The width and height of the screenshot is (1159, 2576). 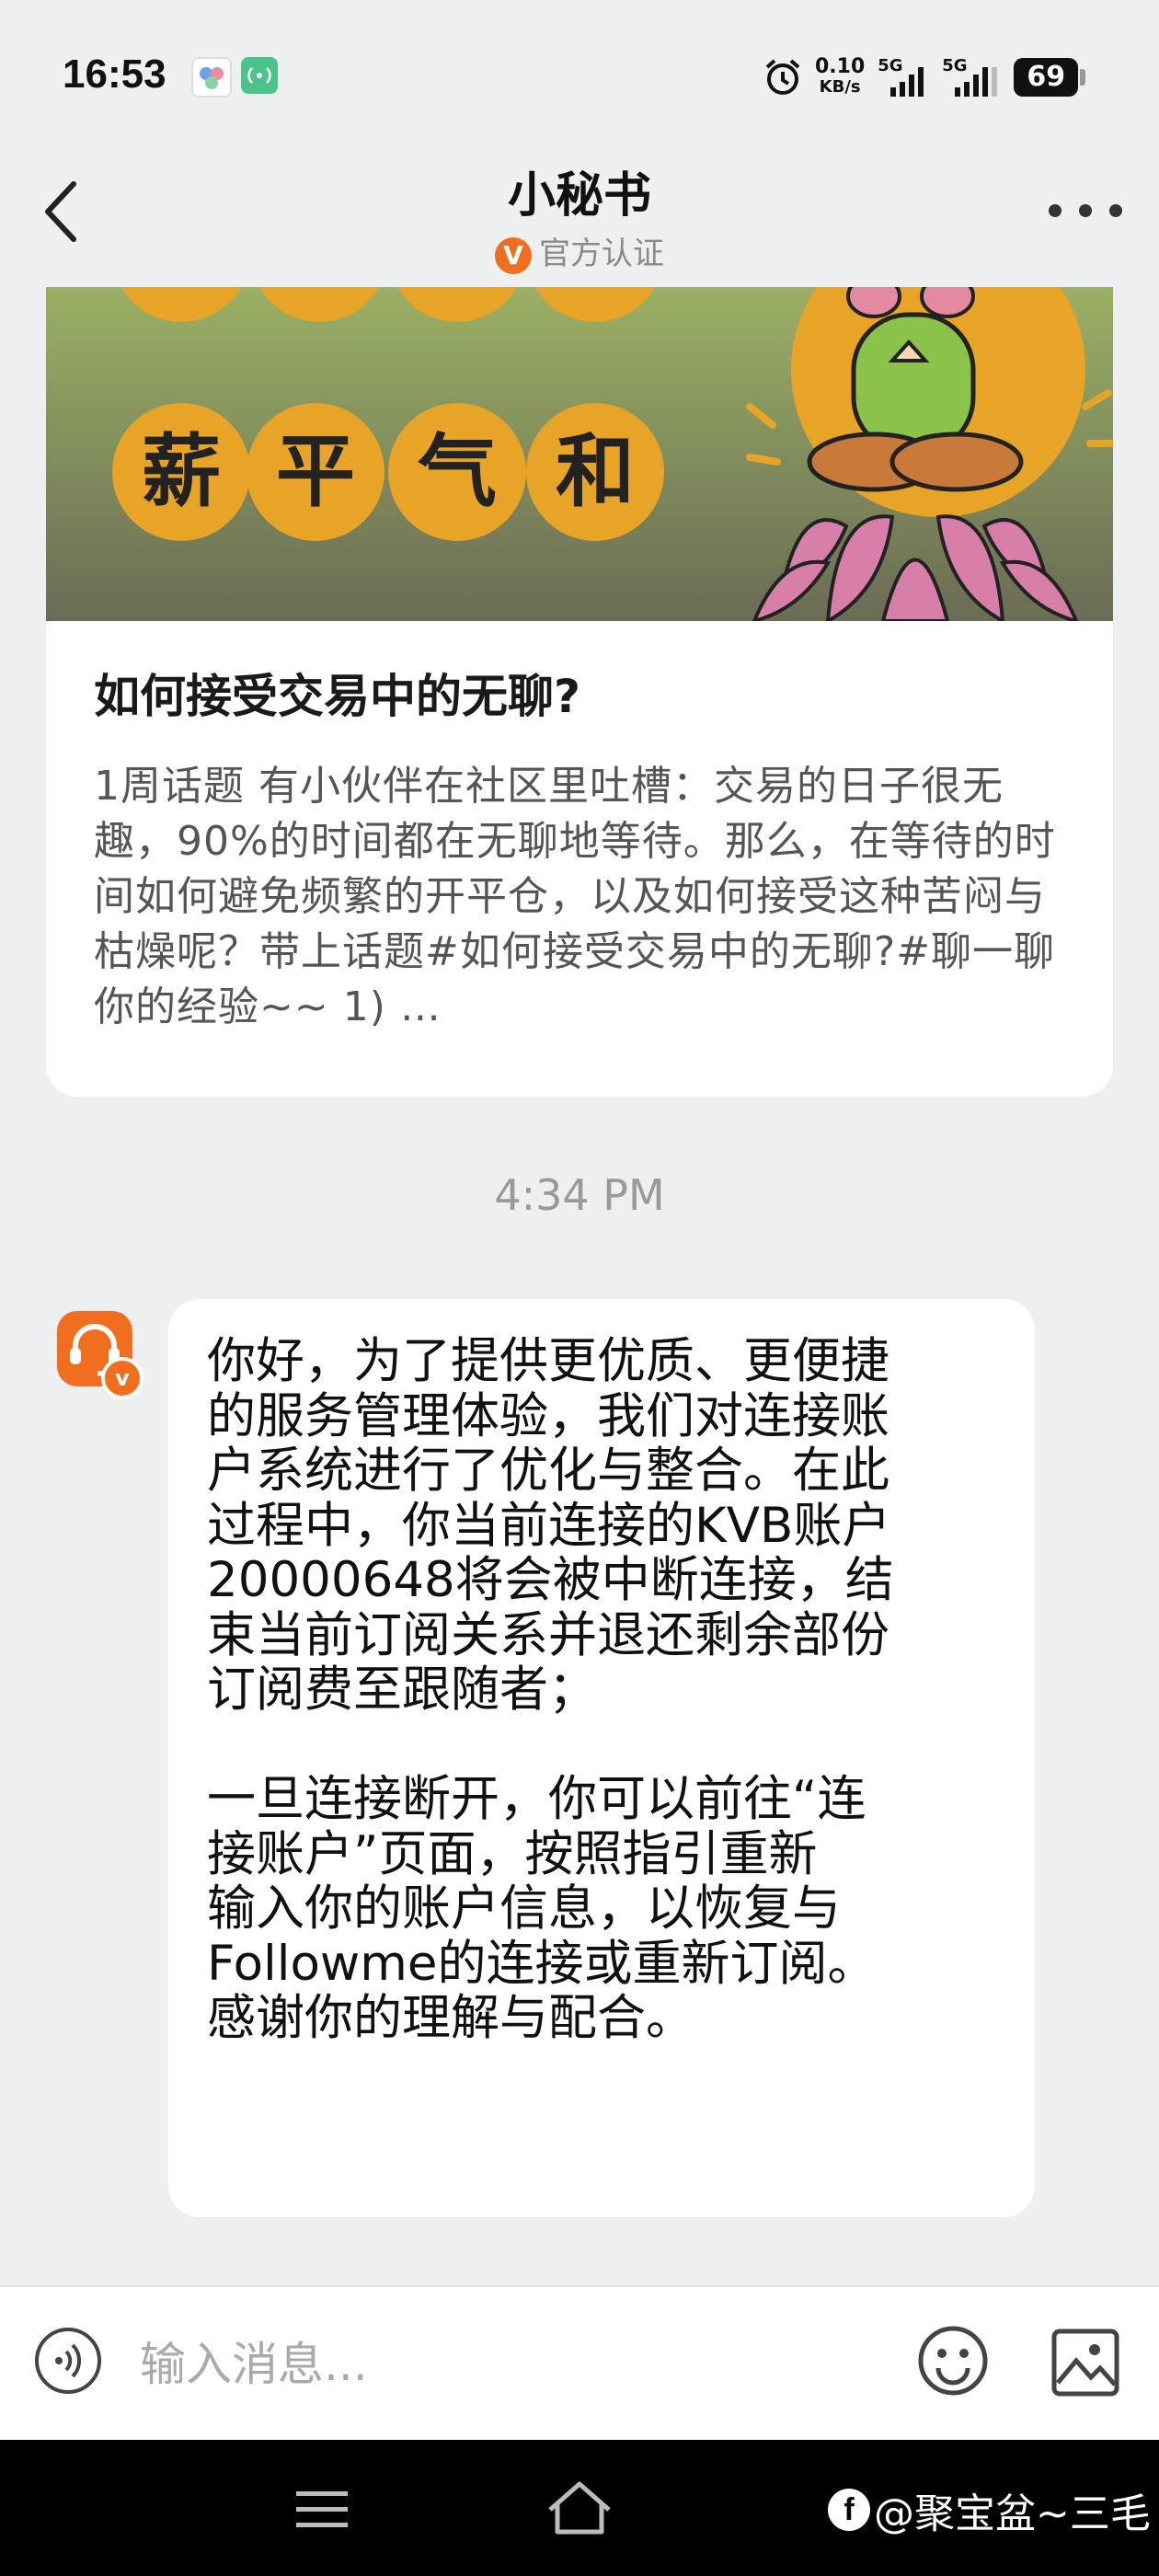 I want to click on meditating-figure-illustration, so click(x=929, y=454).